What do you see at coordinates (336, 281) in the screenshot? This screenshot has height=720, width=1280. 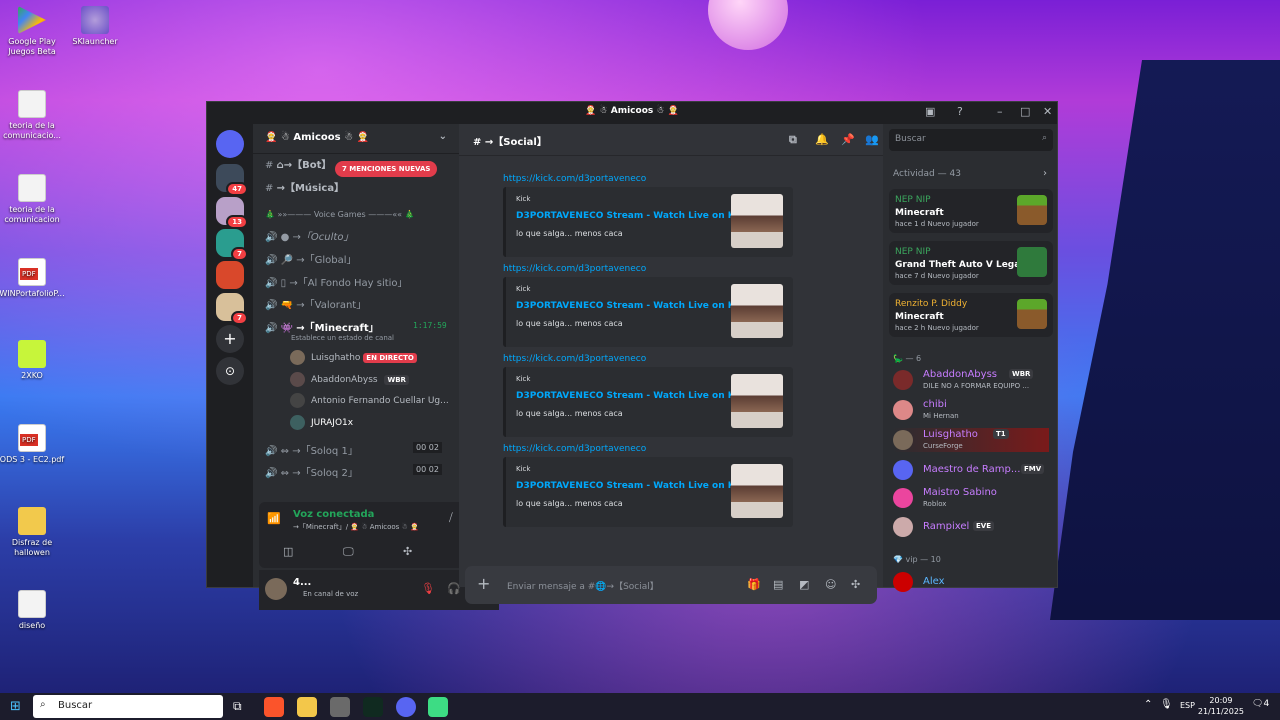 I see `voice-channel-al-fondo: 🔊 ▯ →「Al Fondo Hay sitio」` at bounding box center [336, 281].